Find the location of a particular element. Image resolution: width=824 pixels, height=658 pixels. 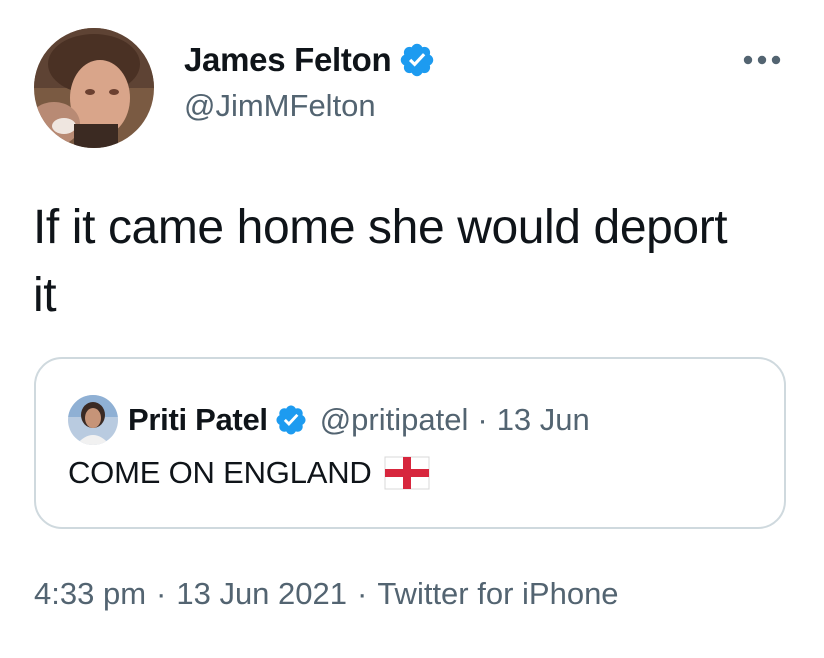

tweet-meta: 4:33 pm · 13 Jun 2021 · Twitter for iPhone is located at coordinates (326, 594).